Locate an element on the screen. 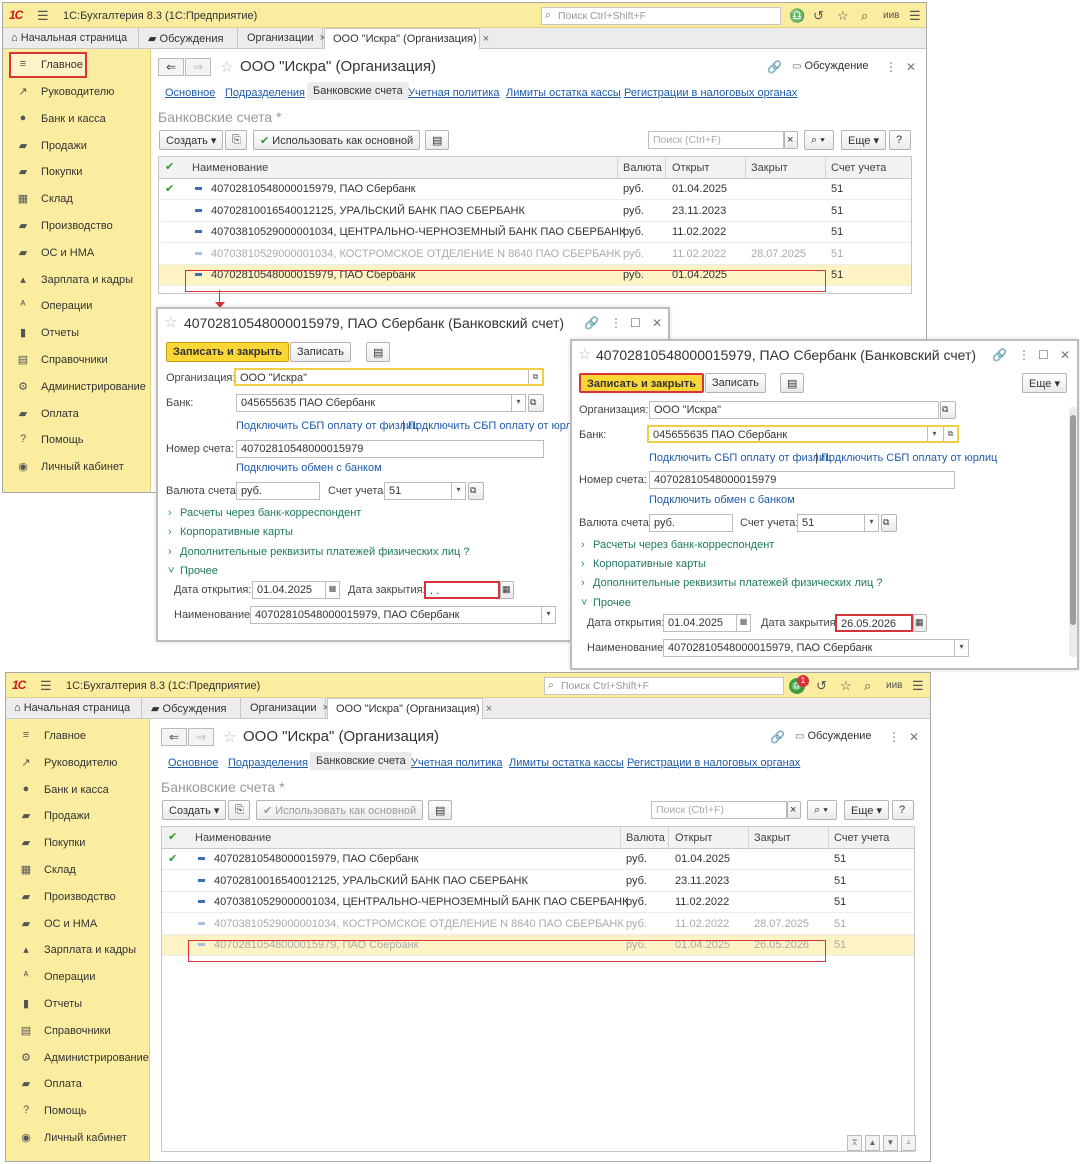 The height and width of the screenshot is (1164, 1080). first-page-button: ⩞ is located at coordinates (854, 1143).